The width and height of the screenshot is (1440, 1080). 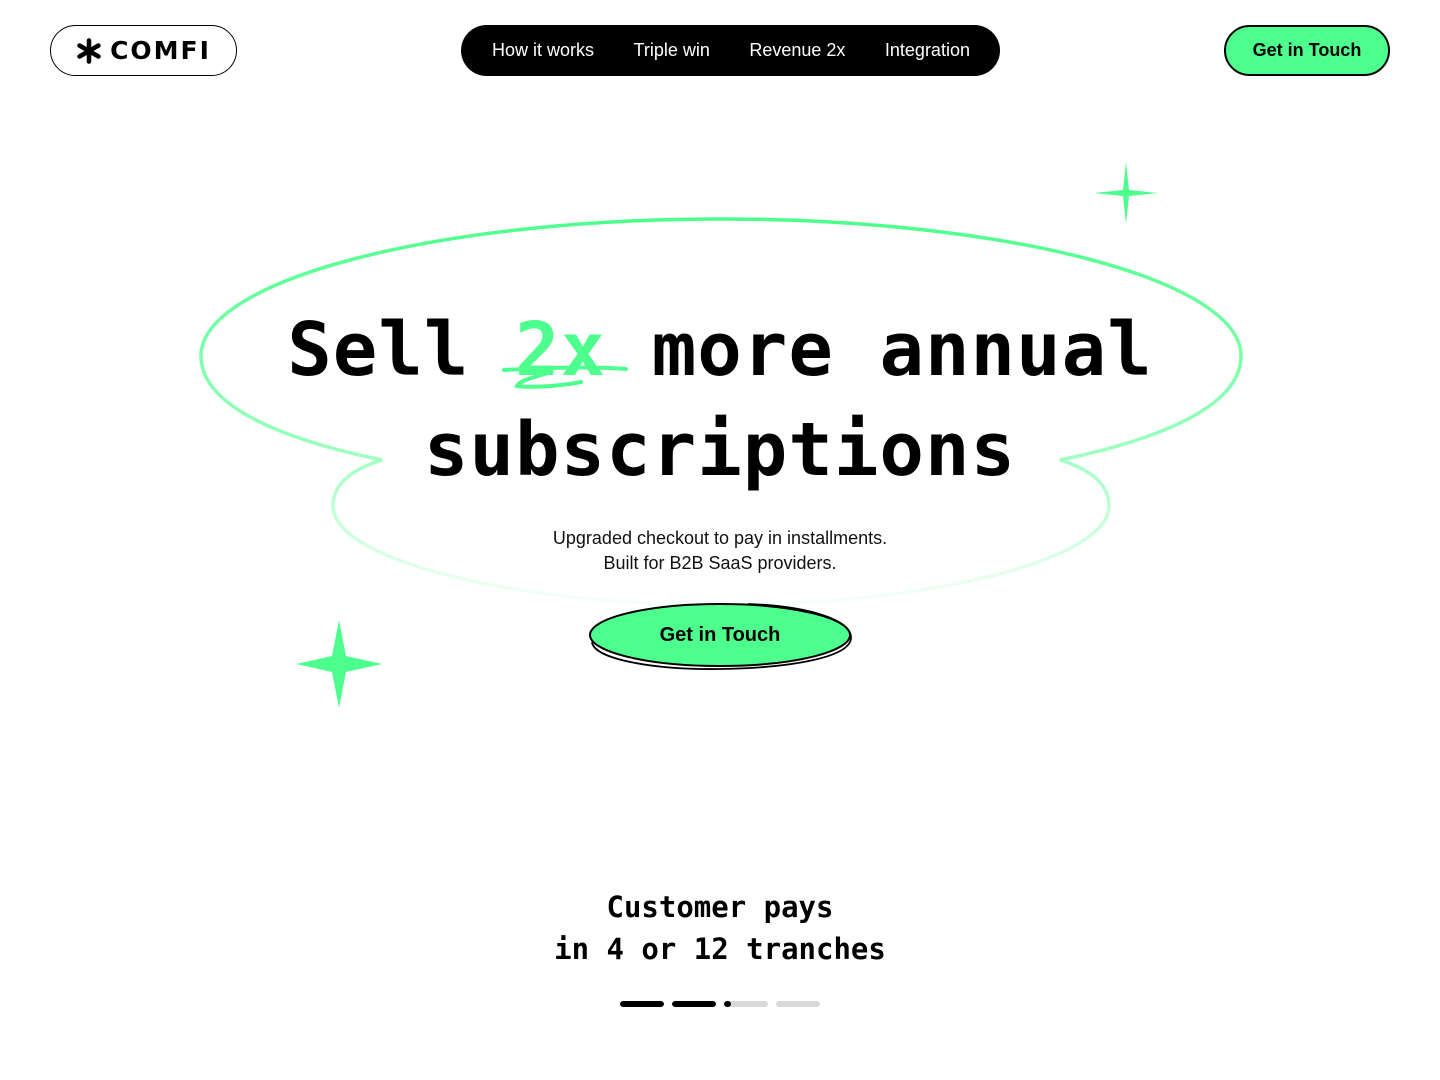 What do you see at coordinates (160, 50) in the screenshot?
I see `logo-text: COMFI` at bounding box center [160, 50].